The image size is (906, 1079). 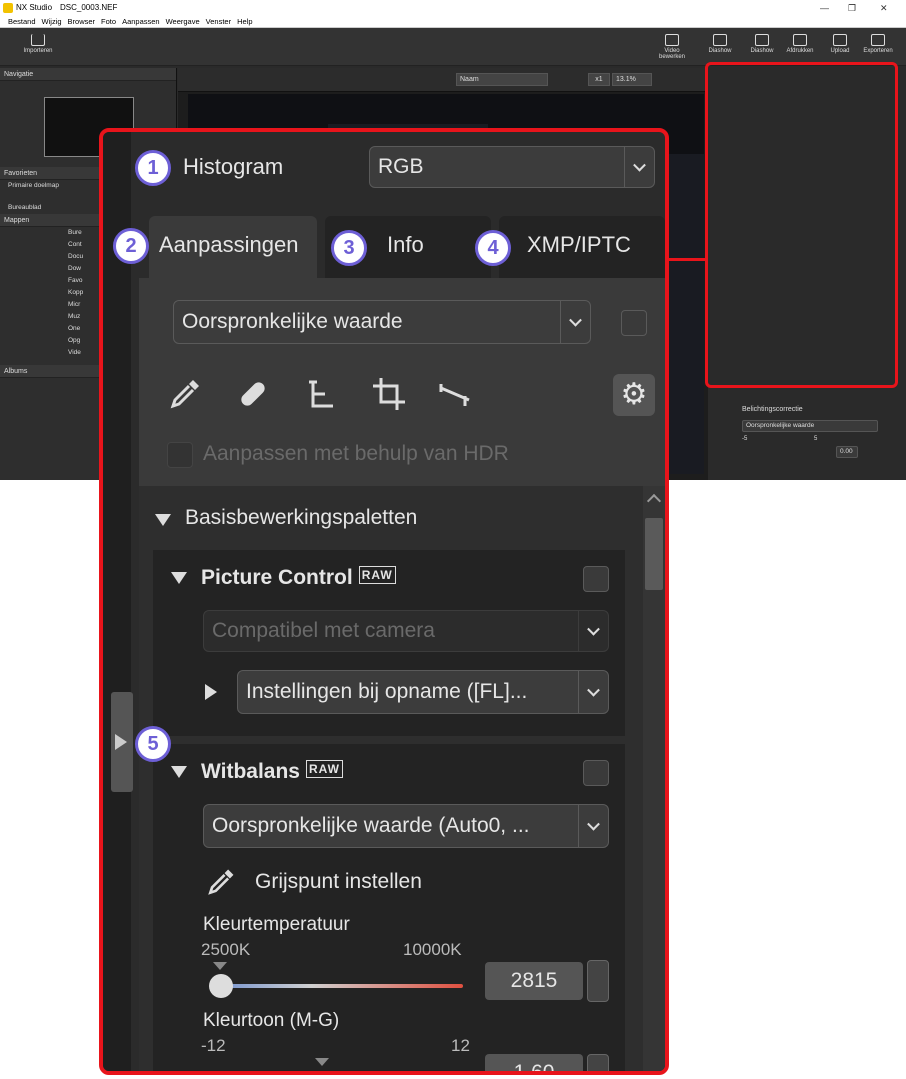 What do you see at coordinates (153, 744) in the screenshot?
I see `callout-number: 5` at bounding box center [153, 744].